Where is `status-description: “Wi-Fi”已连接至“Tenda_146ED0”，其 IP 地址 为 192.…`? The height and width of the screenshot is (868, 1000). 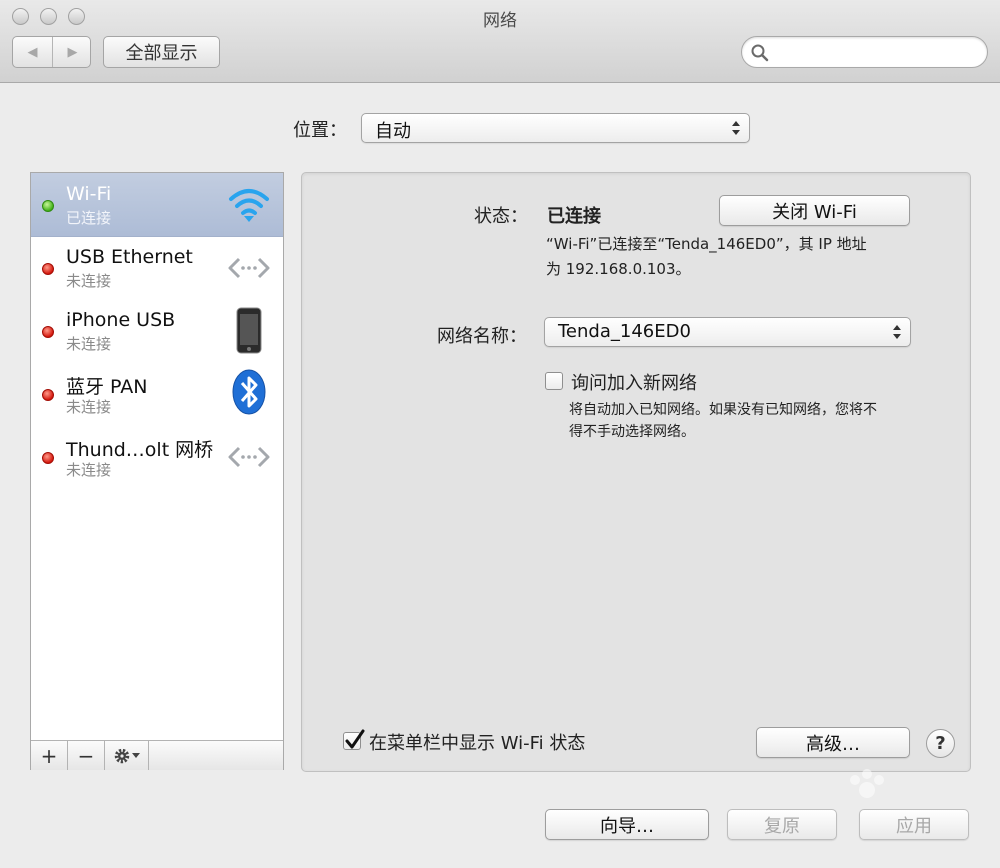 status-description: “Wi-Fi”已连接至“Tenda_146ED0”，其 IP 地址 为 192.… is located at coordinates (706, 257).